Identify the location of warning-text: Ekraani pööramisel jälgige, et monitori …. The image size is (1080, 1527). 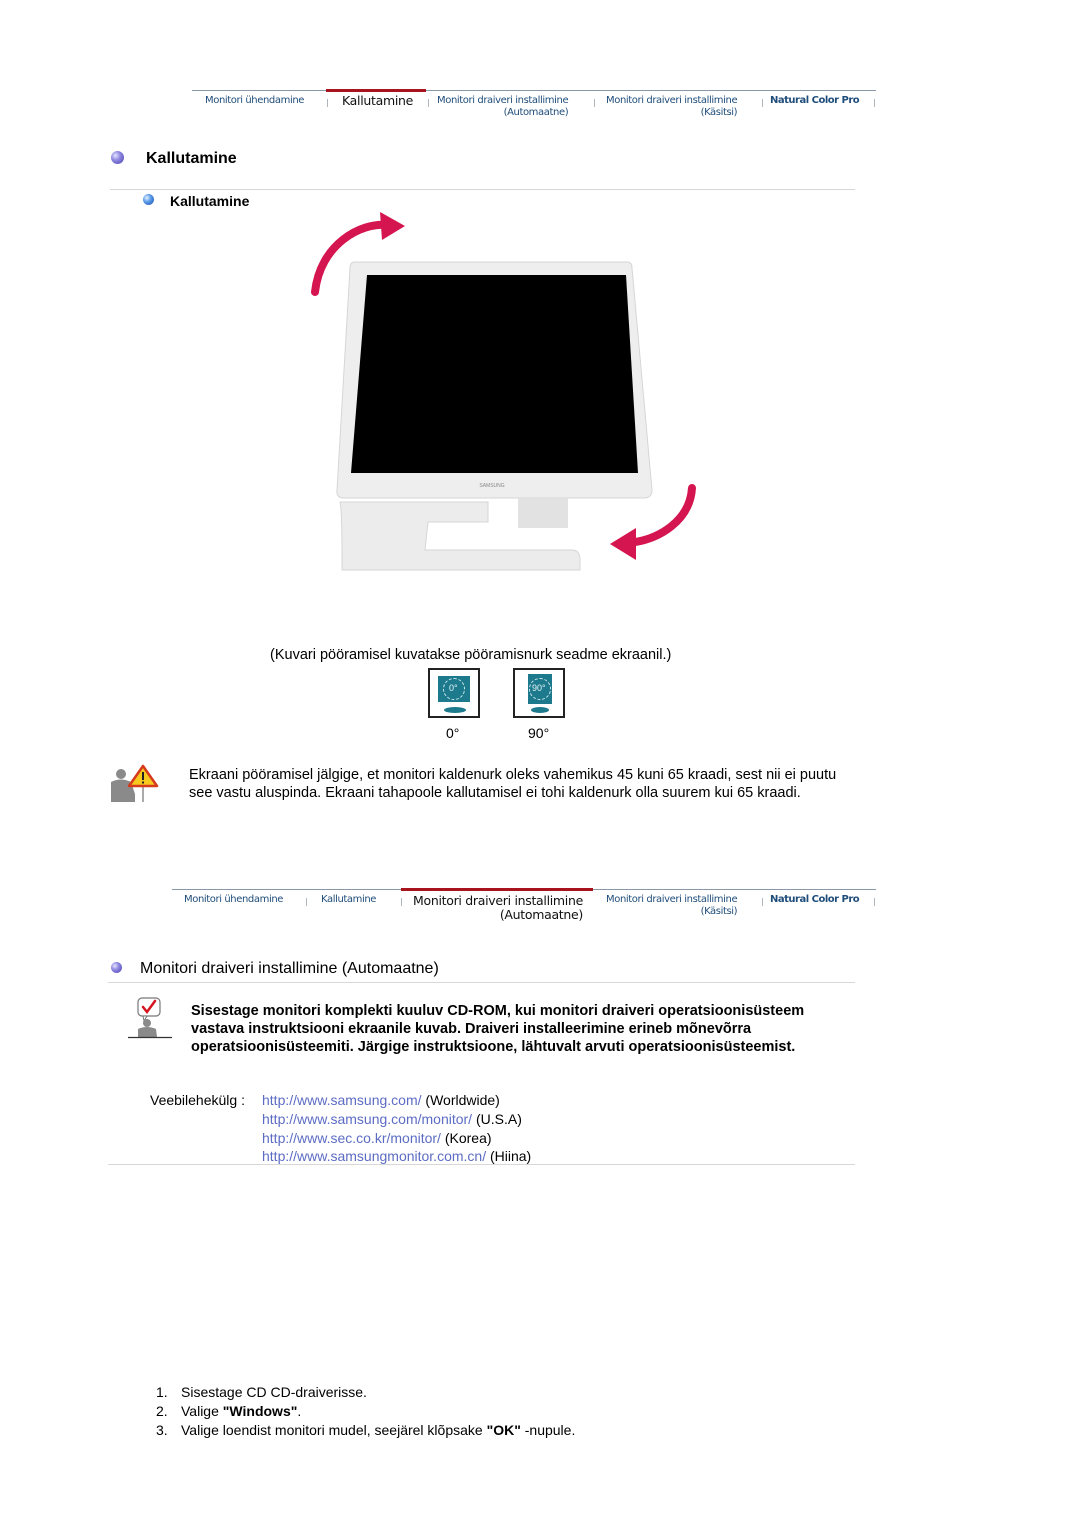
(513, 784).